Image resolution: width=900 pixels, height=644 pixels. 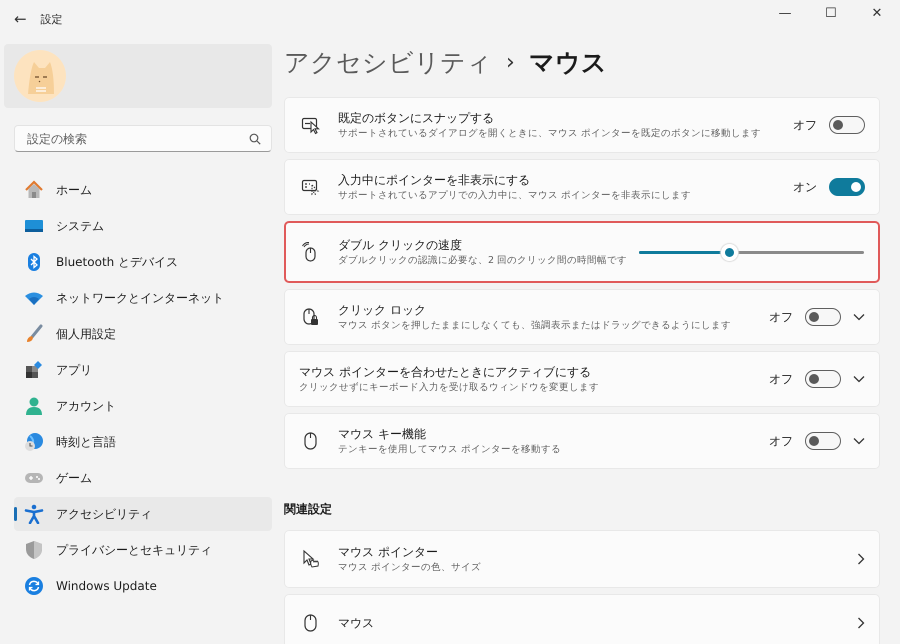 What do you see at coordinates (255, 138) in the screenshot?
I see `search-icon` at bounding box center [255, 138].